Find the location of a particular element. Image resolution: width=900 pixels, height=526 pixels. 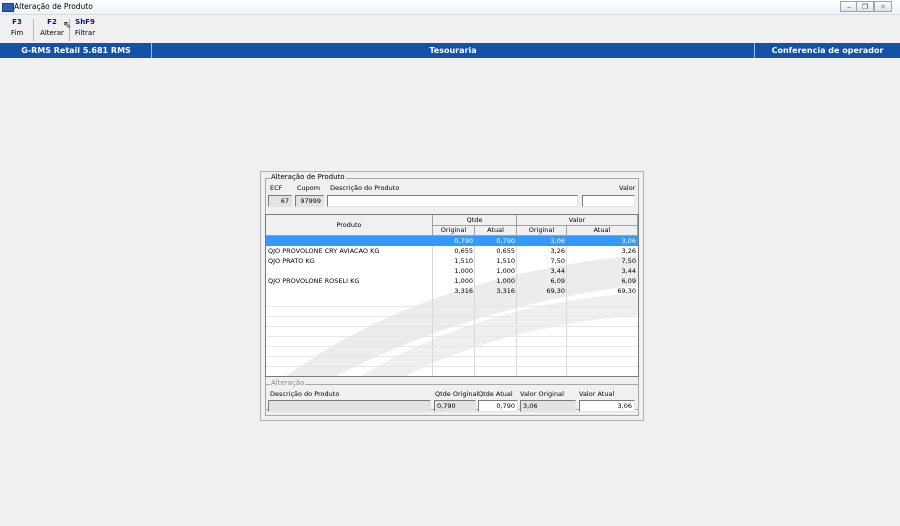

close-icon: ✕ is located at coordinates (883, 7).